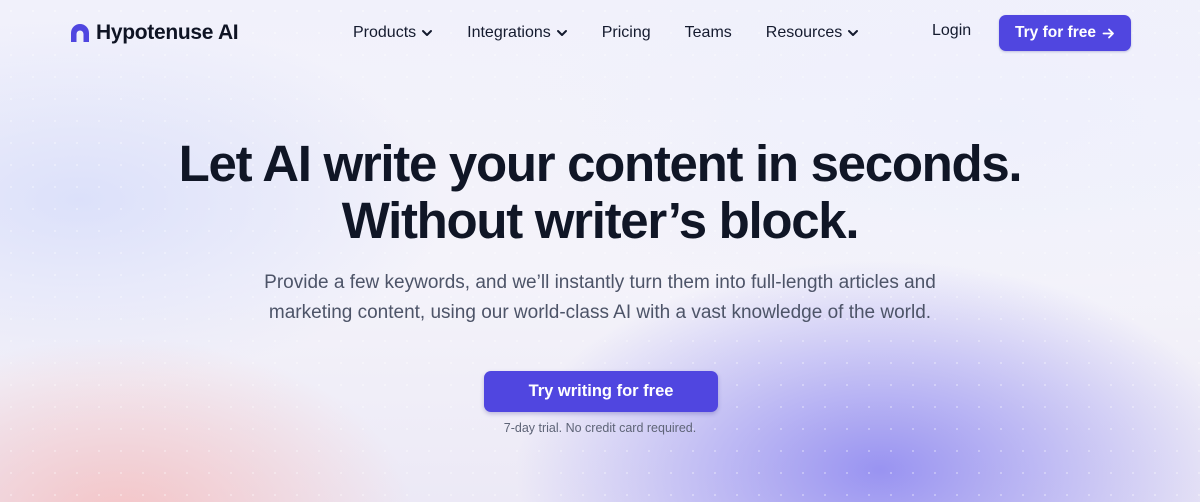 This screenshot has height=502, width=1200. Describe the element at coordinates (1055, 32) in the screenshot. I see `try-for-free-label: Try for free` at that location.